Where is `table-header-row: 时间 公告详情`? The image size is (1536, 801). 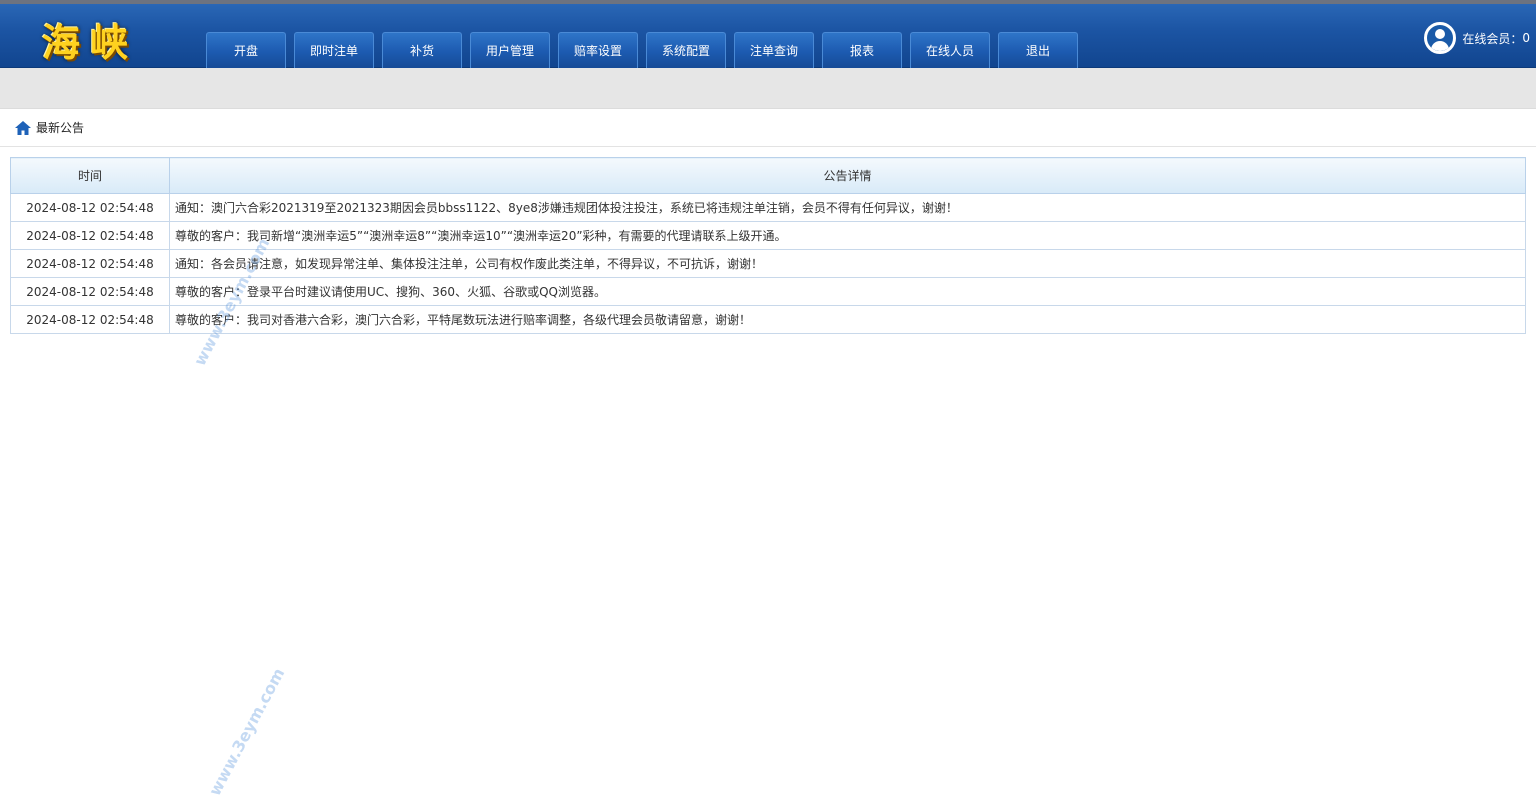
table-header-row: 时间 公告详情 is located at coordinates (768, 175).